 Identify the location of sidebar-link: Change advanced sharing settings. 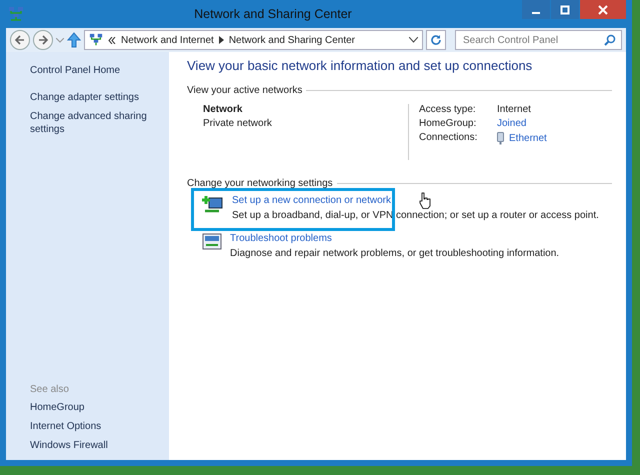
(99, 123).